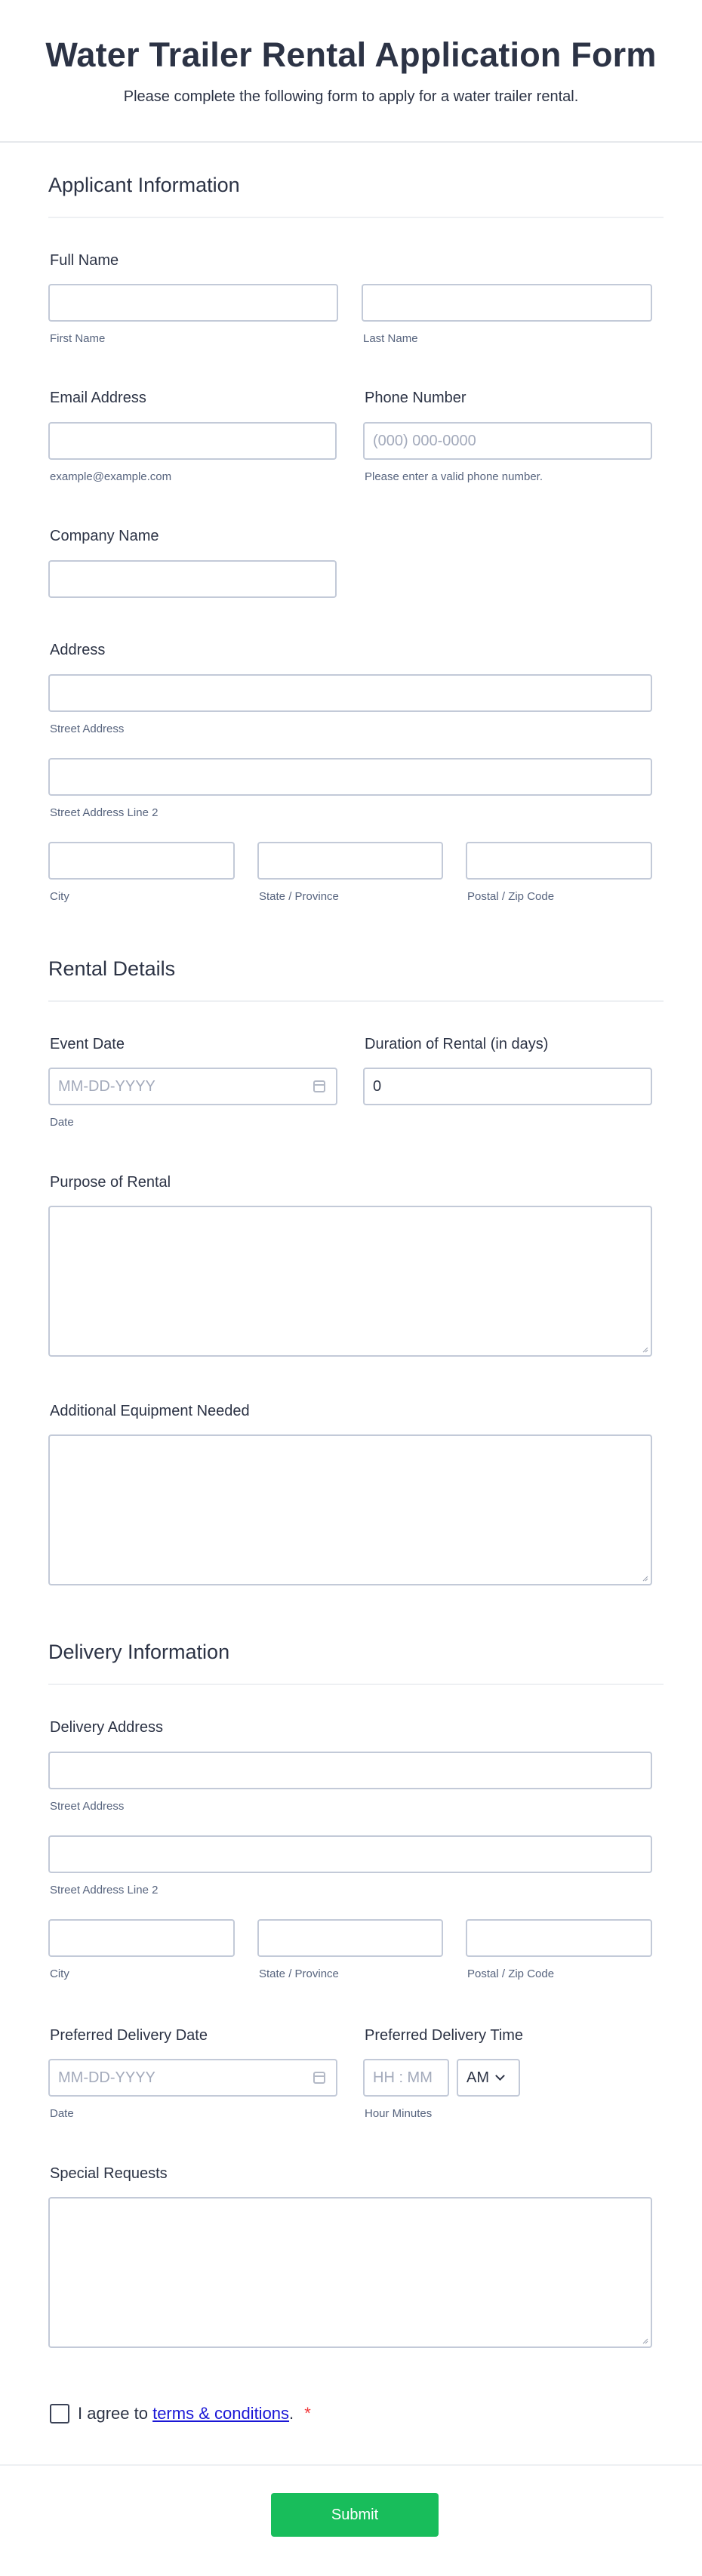  What do you see at coordinates (62, 1122) in the screenshot?
I see `event-date-sublabel: Date` at bounding box center [62, 1122].